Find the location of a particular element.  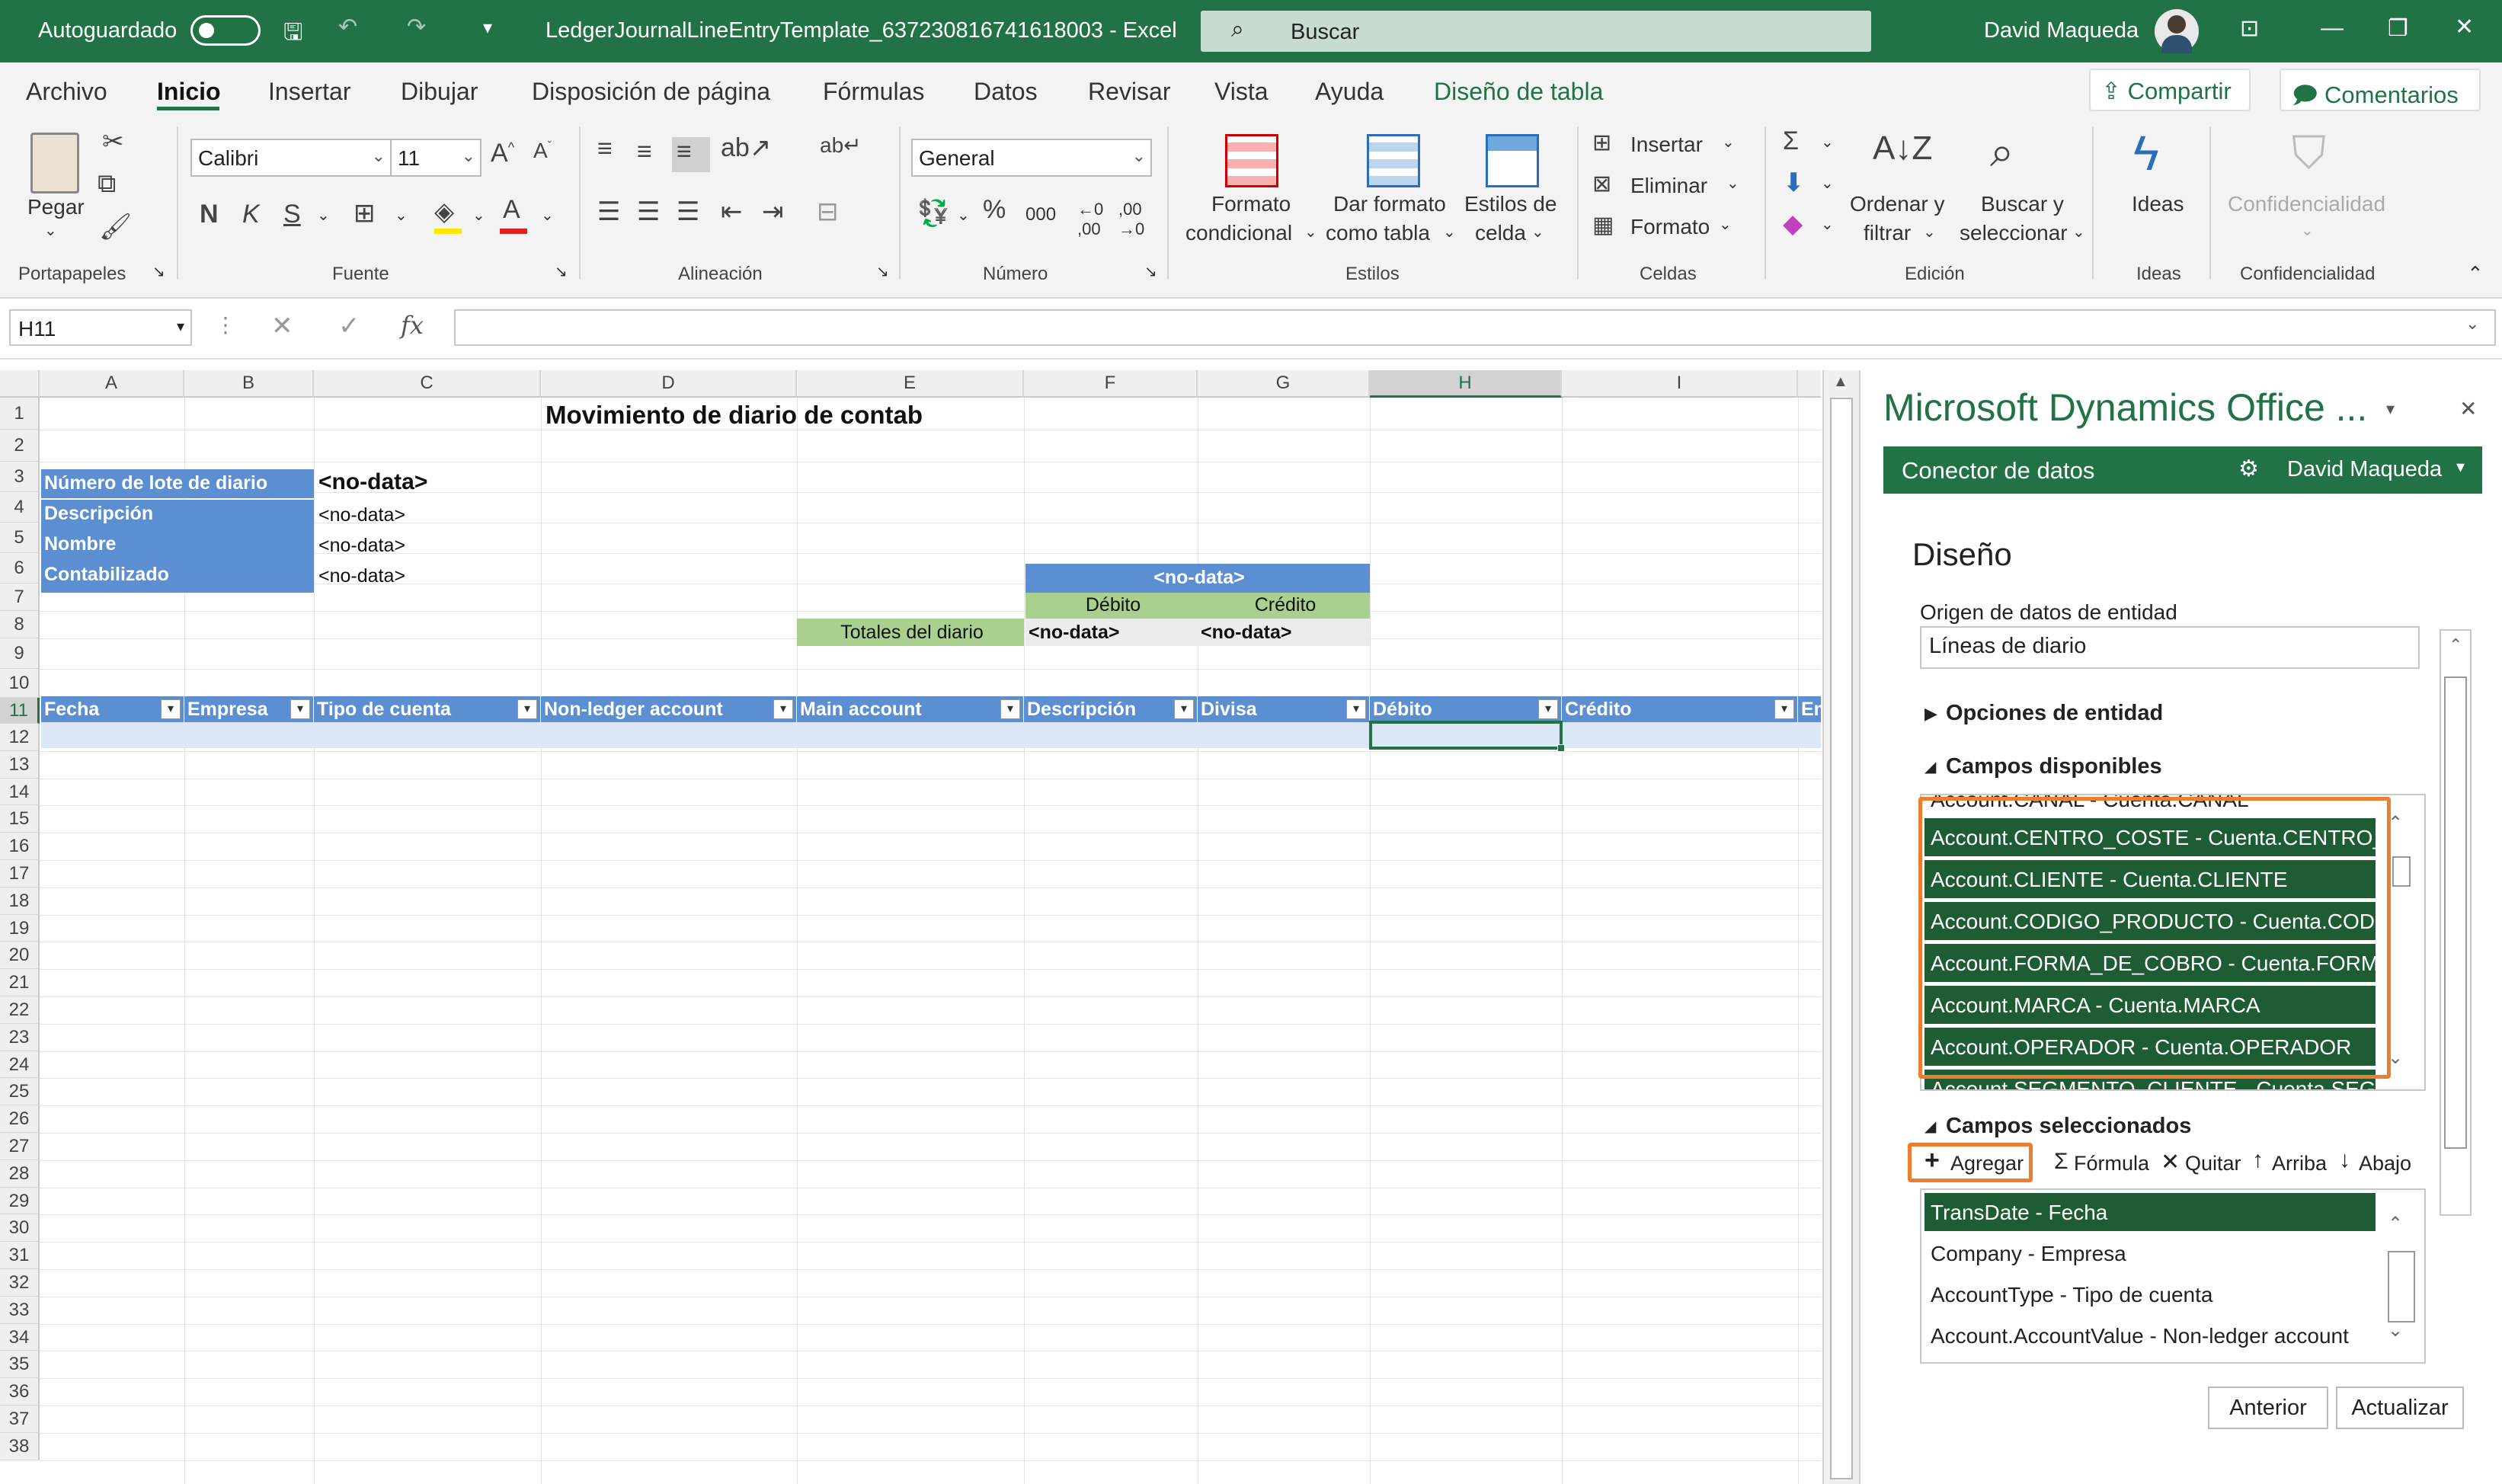

paste-icon is located at coordinates (54, 163).